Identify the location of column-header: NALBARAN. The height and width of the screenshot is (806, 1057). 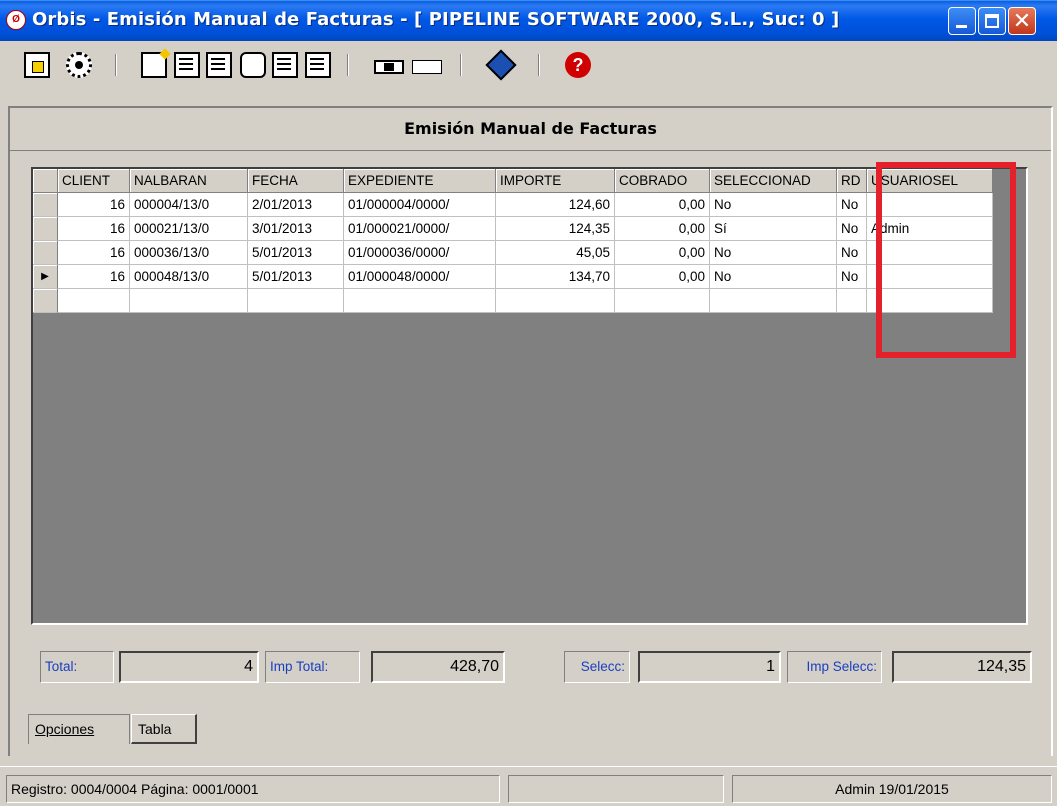
(189, 181).